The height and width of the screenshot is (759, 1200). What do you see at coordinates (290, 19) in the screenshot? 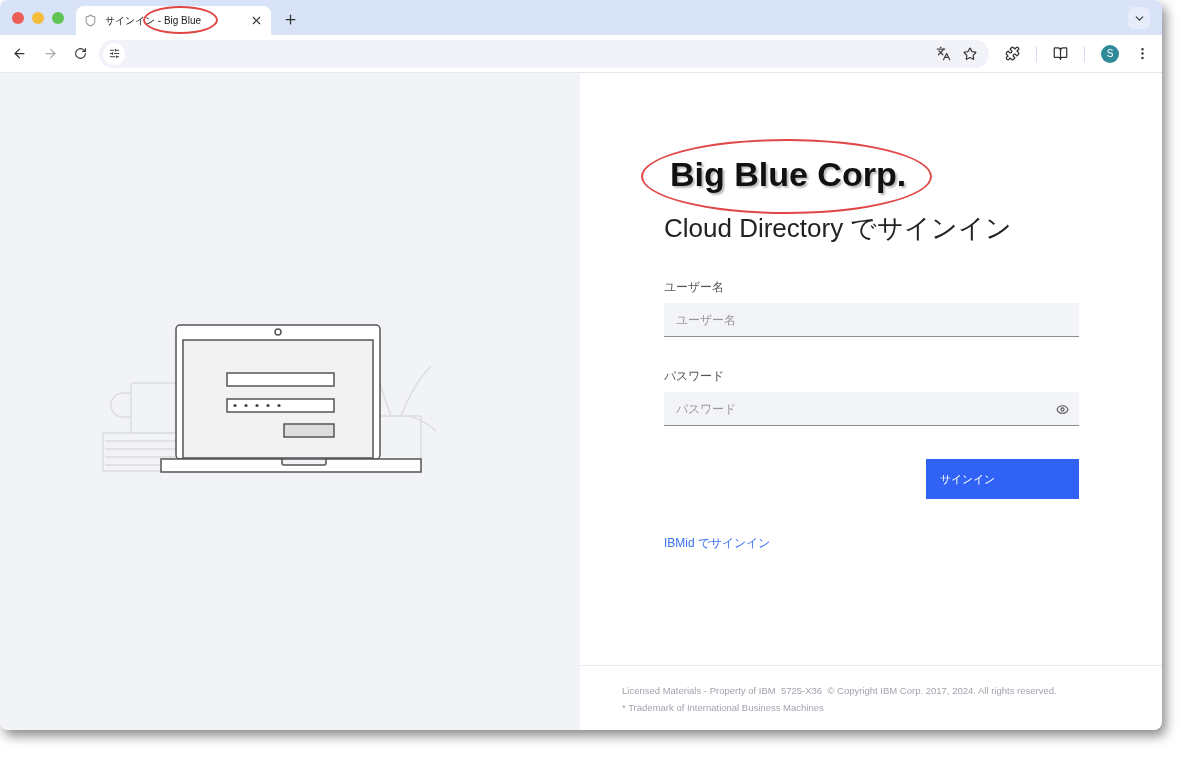
I see `new-tab-icon` at bounding box center [290, 19].